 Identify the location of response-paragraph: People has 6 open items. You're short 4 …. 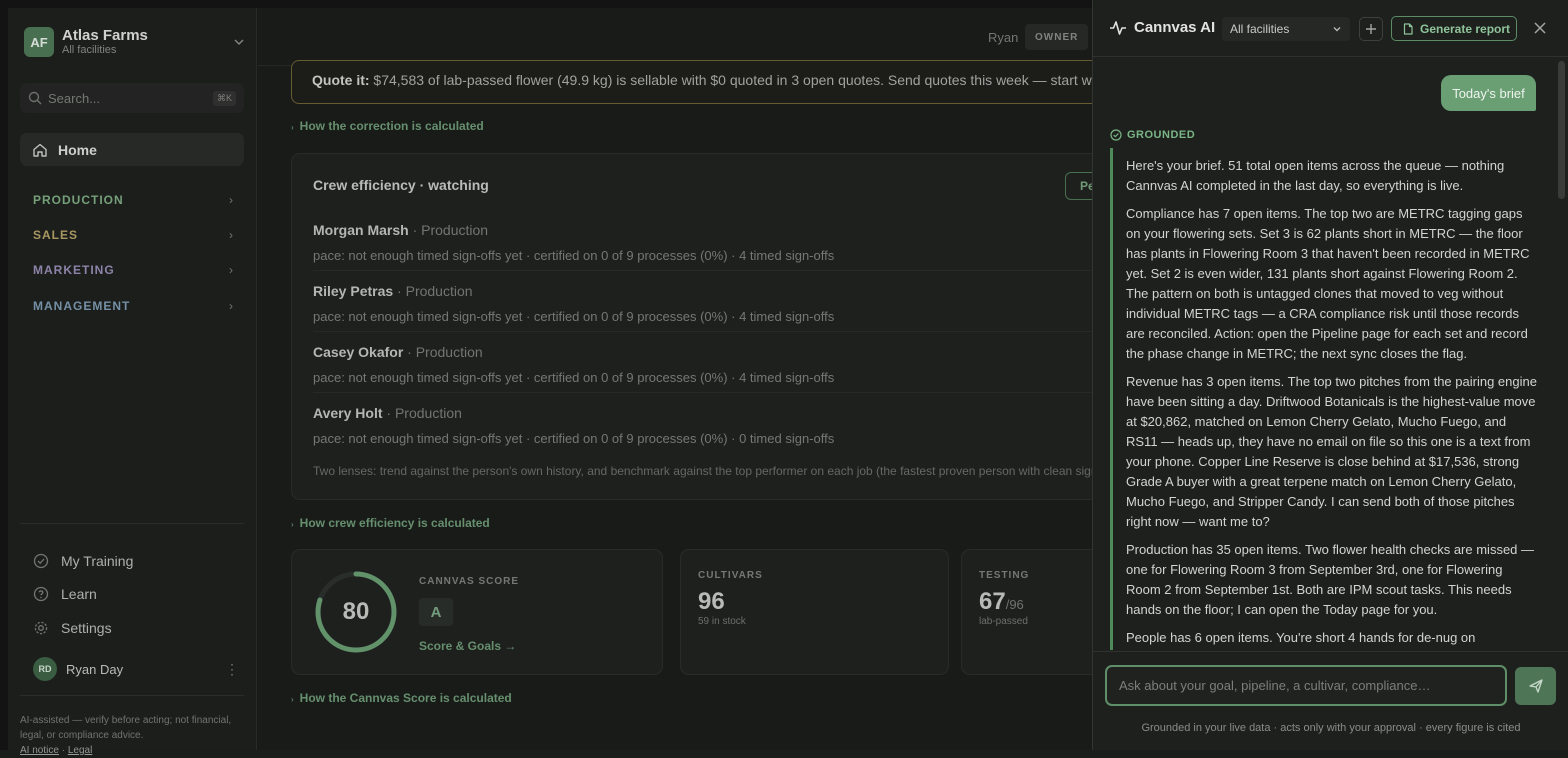
(1301, 637).